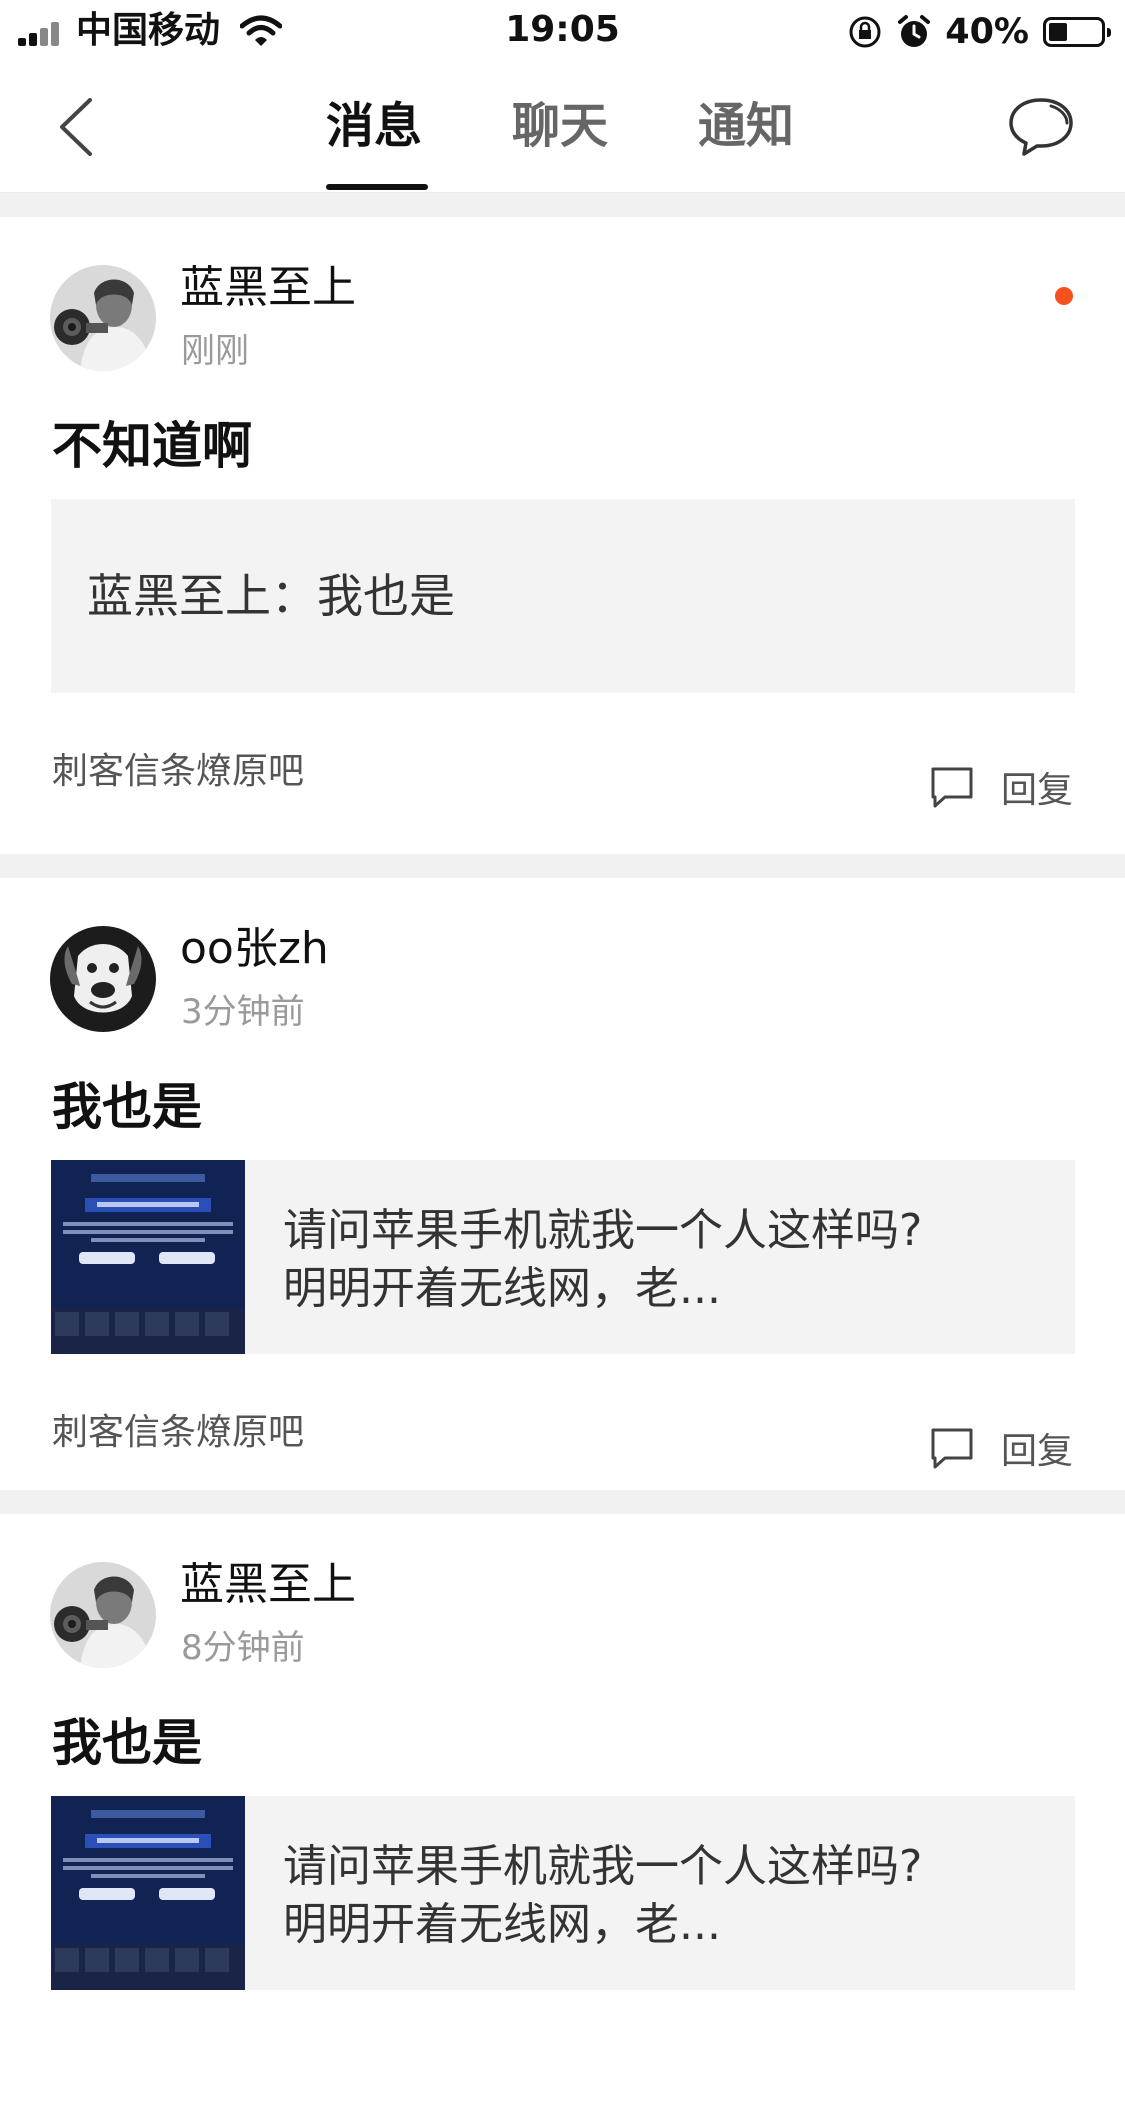  Describe the element at coordinates (865, 32) in the screenshot. I see `rotation-lock-icon` at that location.